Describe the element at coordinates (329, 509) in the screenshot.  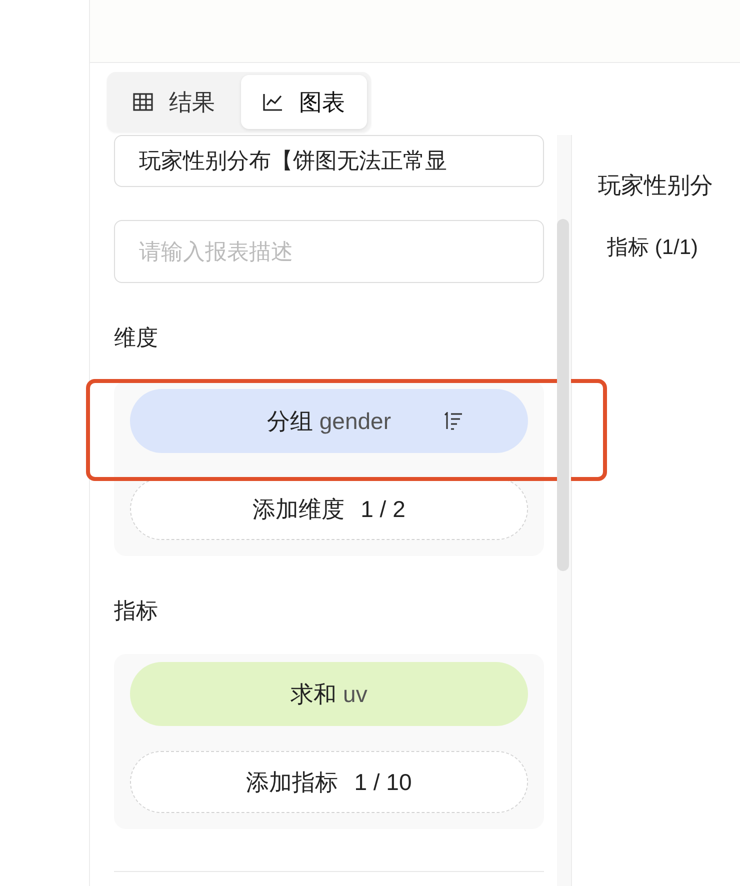
I see `add-button: 添加维度 1 / 2` at that location.